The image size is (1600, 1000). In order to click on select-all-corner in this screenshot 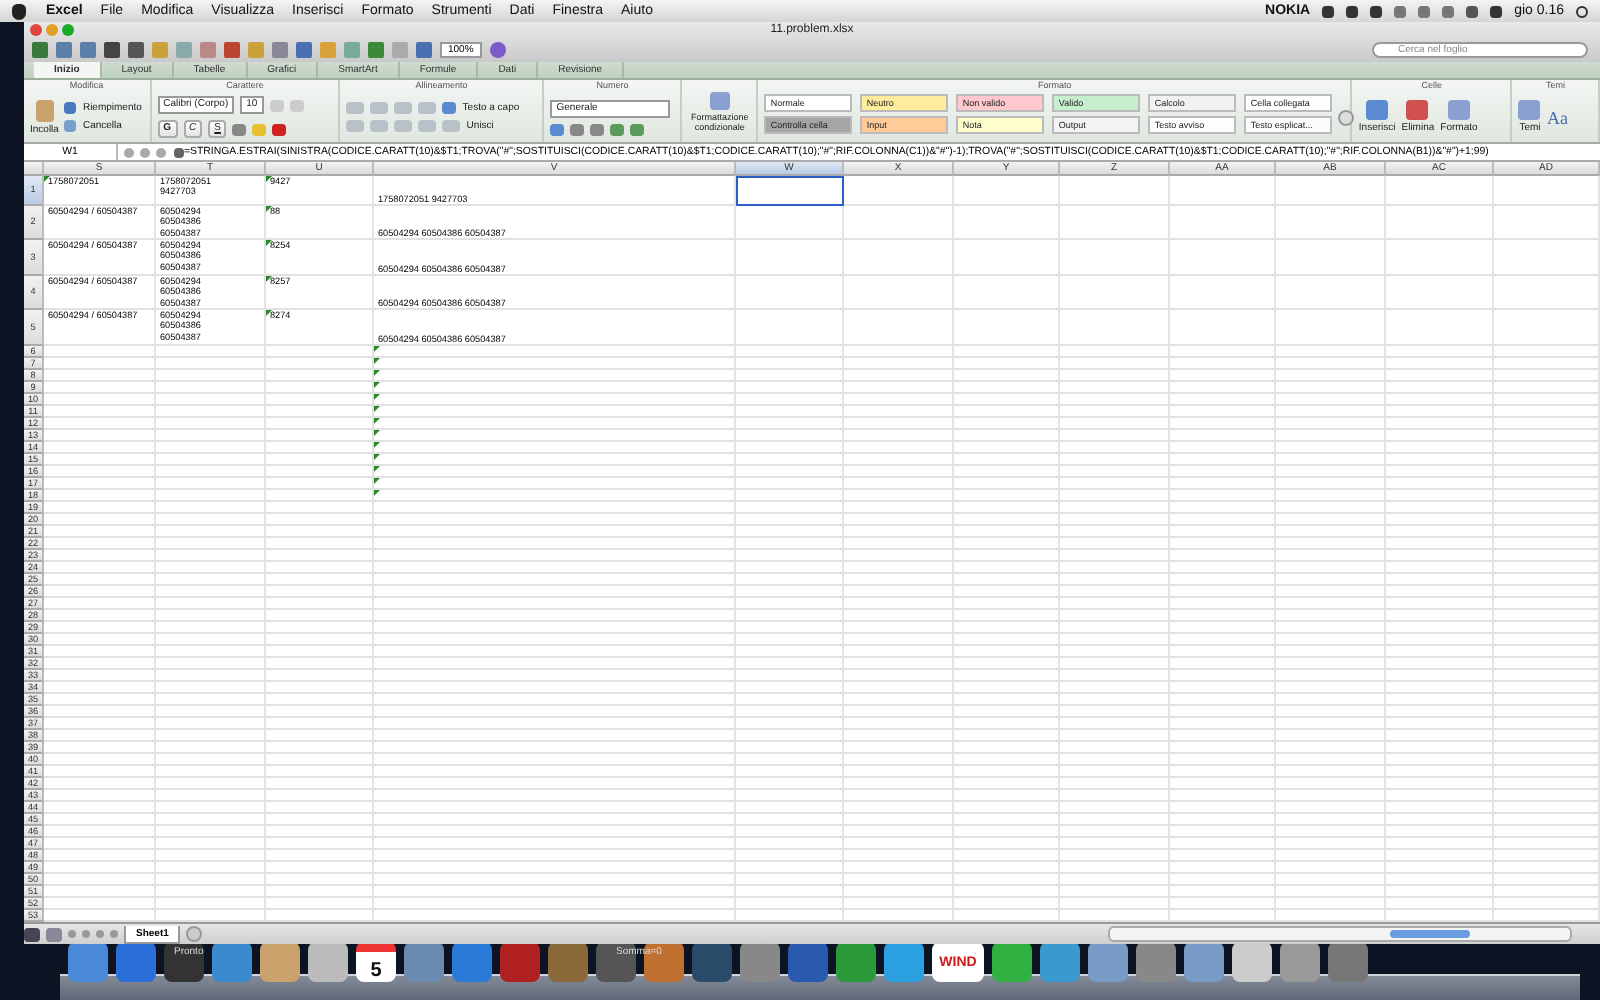, I will do `click(34, 169)`.